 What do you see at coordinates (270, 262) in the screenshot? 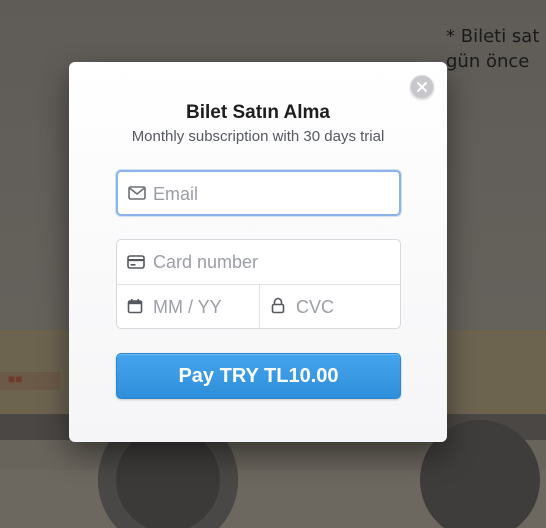
I see `card-number-input` at bounding box center [270, 262].